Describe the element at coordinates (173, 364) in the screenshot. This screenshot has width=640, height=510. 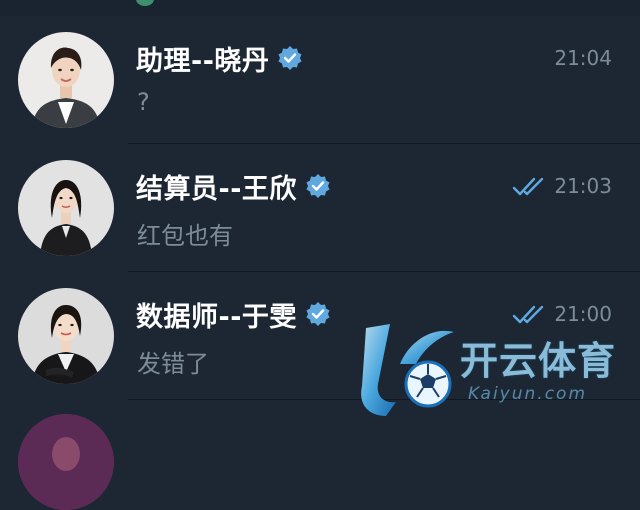
I see `message-preview: 发错了` at that location.